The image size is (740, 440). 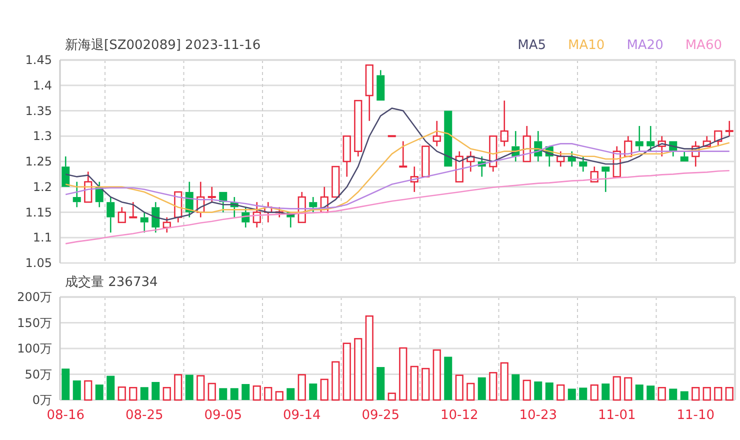 I want to click on date-label: 09-25, so click(x=381, y=415).